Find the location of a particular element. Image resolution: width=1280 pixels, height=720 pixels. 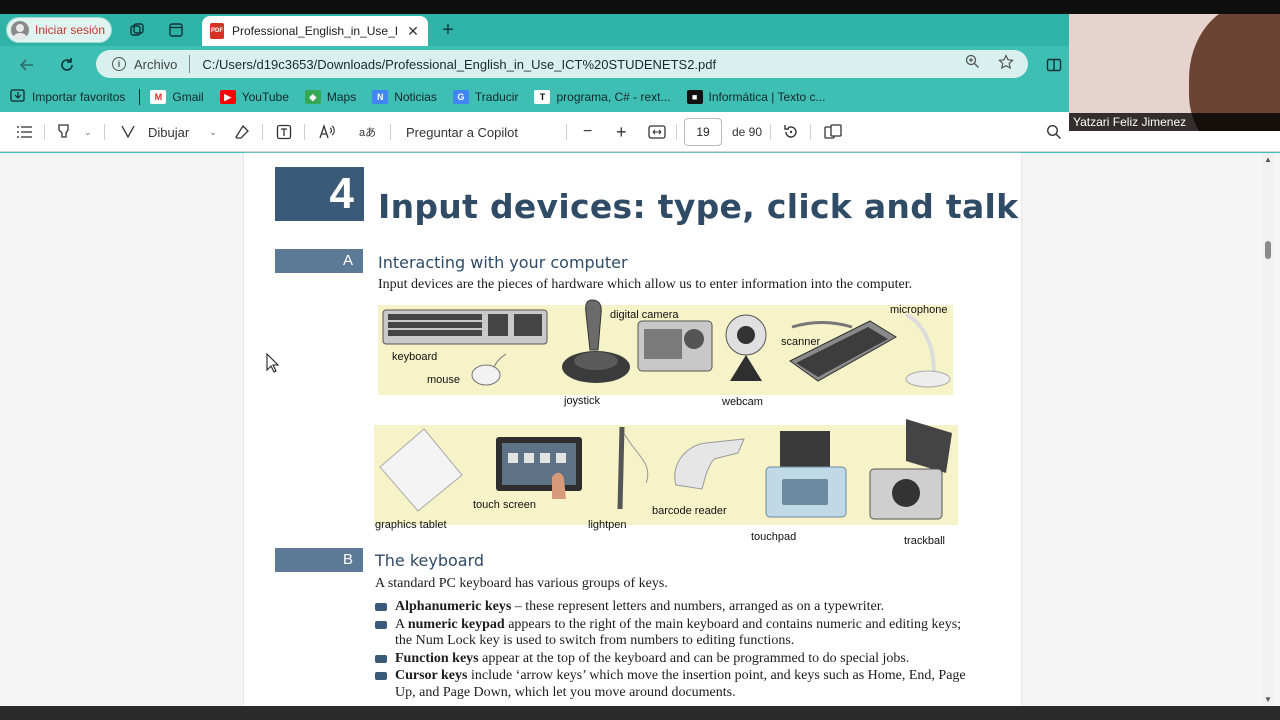

bookmark-youtube: ▶ YouTube is located at coordinates (254, 97).